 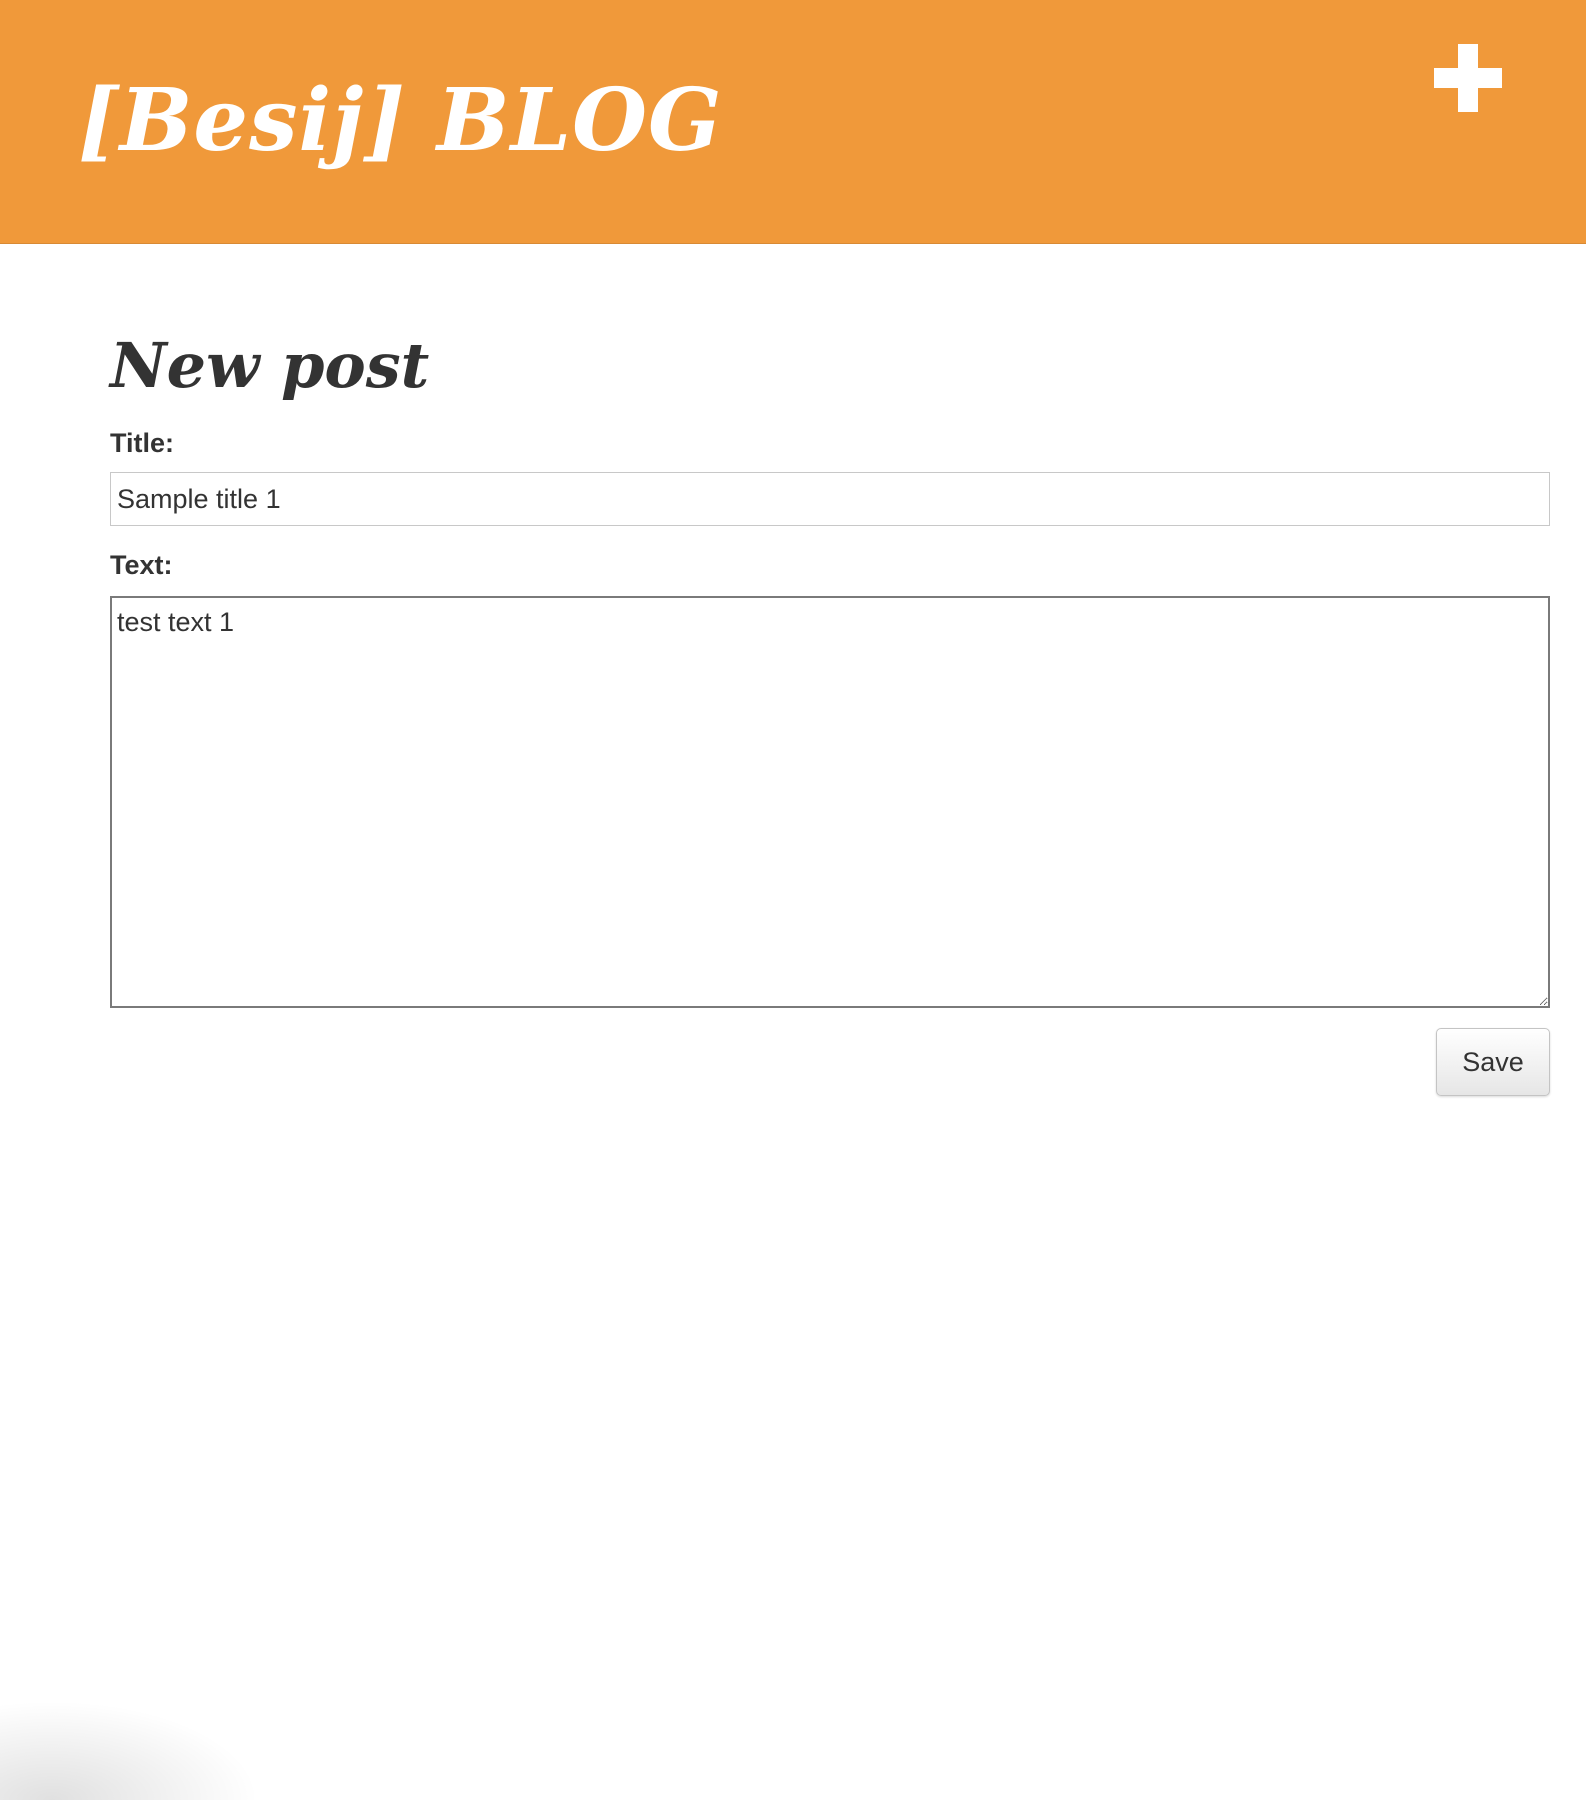 I want to click on plus-icon-vertical-bar, so click(x=1468, y=78).